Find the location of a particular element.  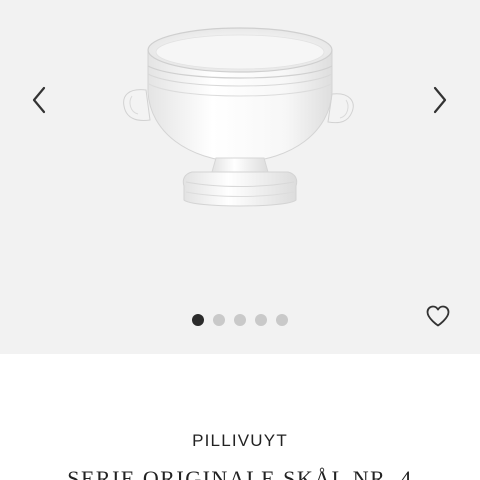

chevron-right-icon is located at coordinates (440, 100).